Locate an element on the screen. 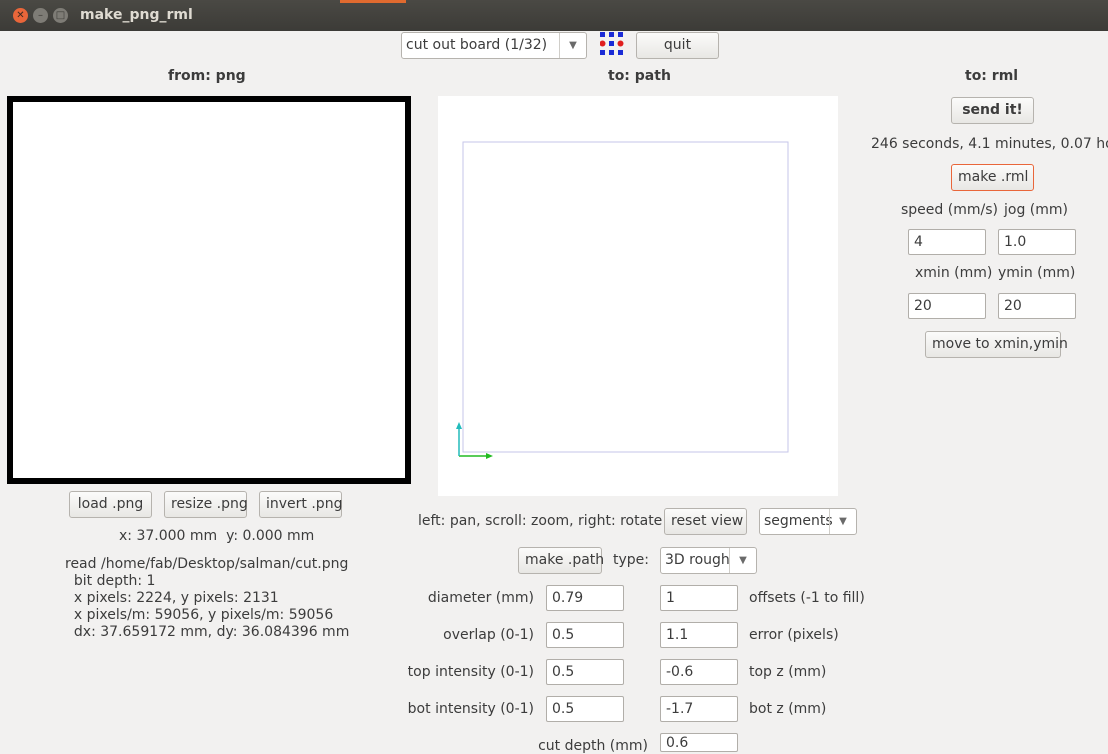  overlap-input is located at coordinates (585, 635).